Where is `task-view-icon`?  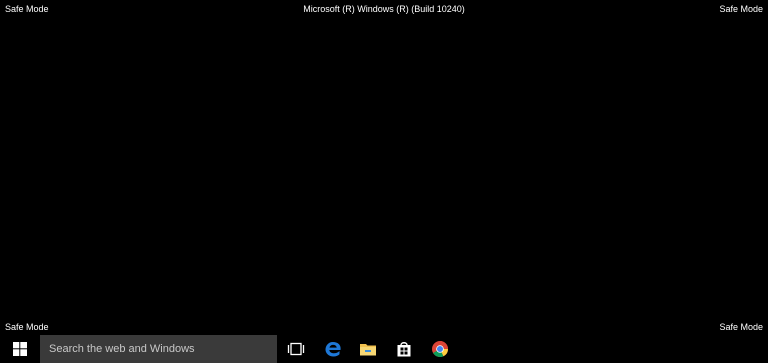
task-view-icon is located at coordinates (296, 349).